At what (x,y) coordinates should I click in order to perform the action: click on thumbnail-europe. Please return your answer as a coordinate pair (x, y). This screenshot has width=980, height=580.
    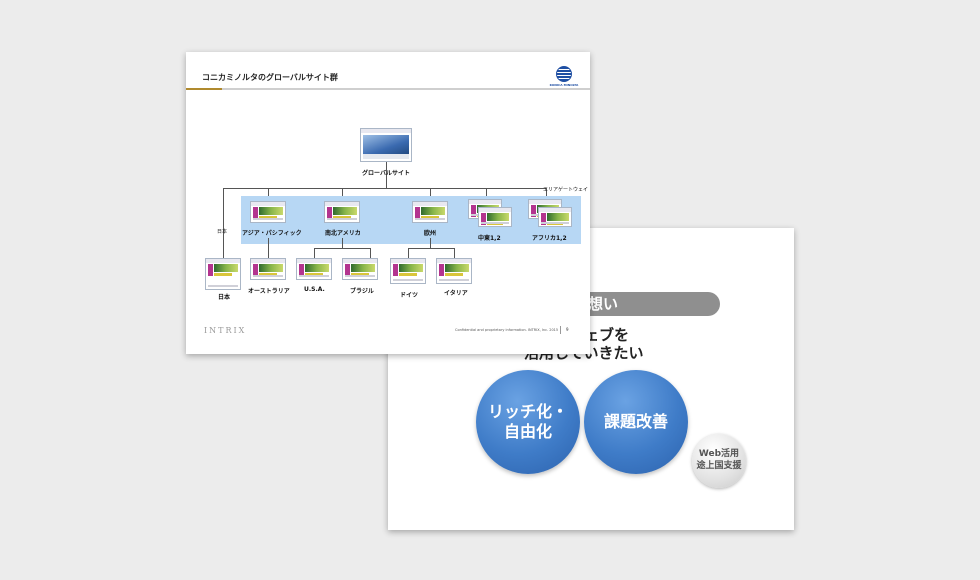
    Looking at the image, I should click on (430, 212).